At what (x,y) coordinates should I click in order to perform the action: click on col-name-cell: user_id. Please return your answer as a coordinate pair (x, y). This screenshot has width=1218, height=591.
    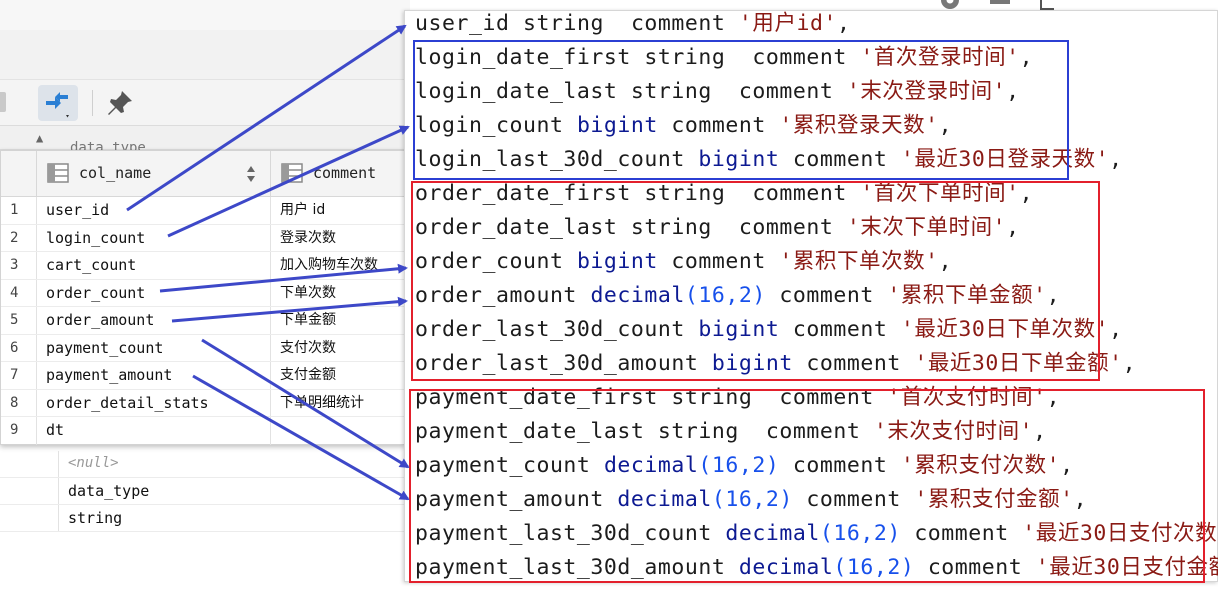
    Looking at the image, I should click on (154, 210).